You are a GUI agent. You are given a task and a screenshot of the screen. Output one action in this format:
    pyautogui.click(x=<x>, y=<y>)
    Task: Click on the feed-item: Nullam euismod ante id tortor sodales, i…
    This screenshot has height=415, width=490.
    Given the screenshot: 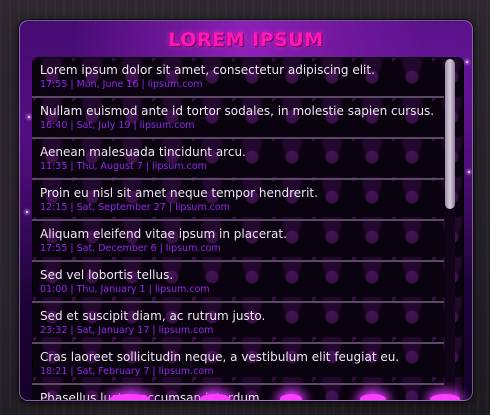 What is the action you would take?
    pyautogui.click(x=238, y=118)
    